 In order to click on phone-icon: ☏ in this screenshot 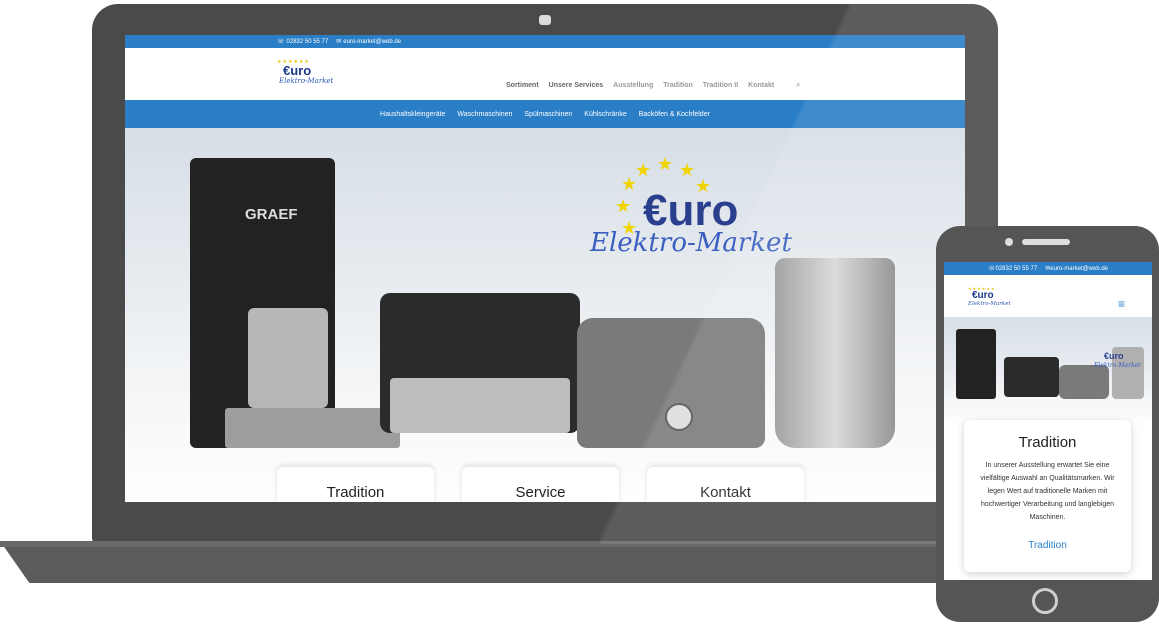, I will do `click(281, 42)`.